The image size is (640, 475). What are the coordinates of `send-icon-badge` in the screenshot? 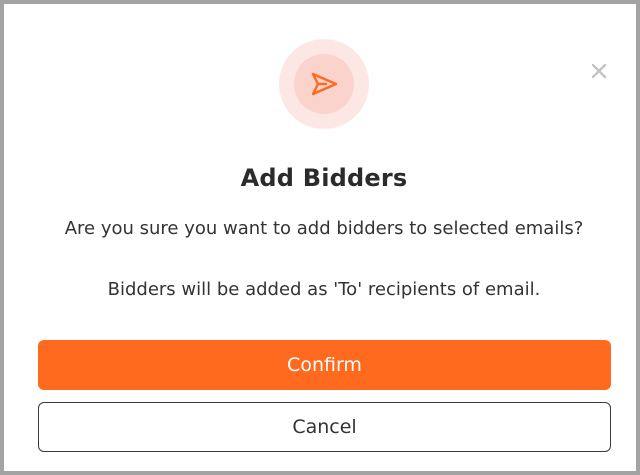 It's located at (324, 84).